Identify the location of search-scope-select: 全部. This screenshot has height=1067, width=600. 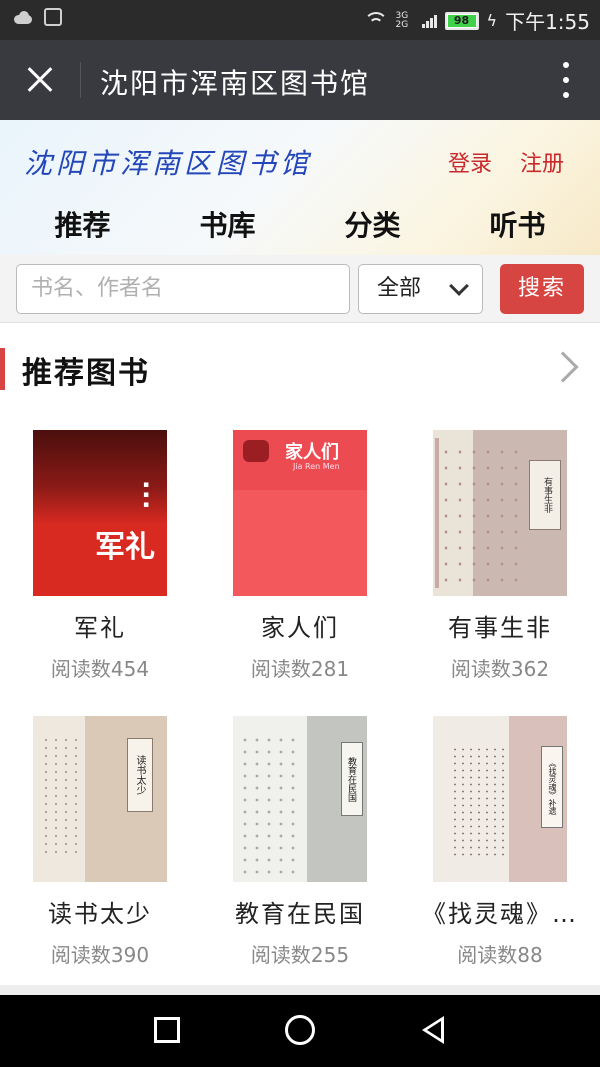
(420, 289).